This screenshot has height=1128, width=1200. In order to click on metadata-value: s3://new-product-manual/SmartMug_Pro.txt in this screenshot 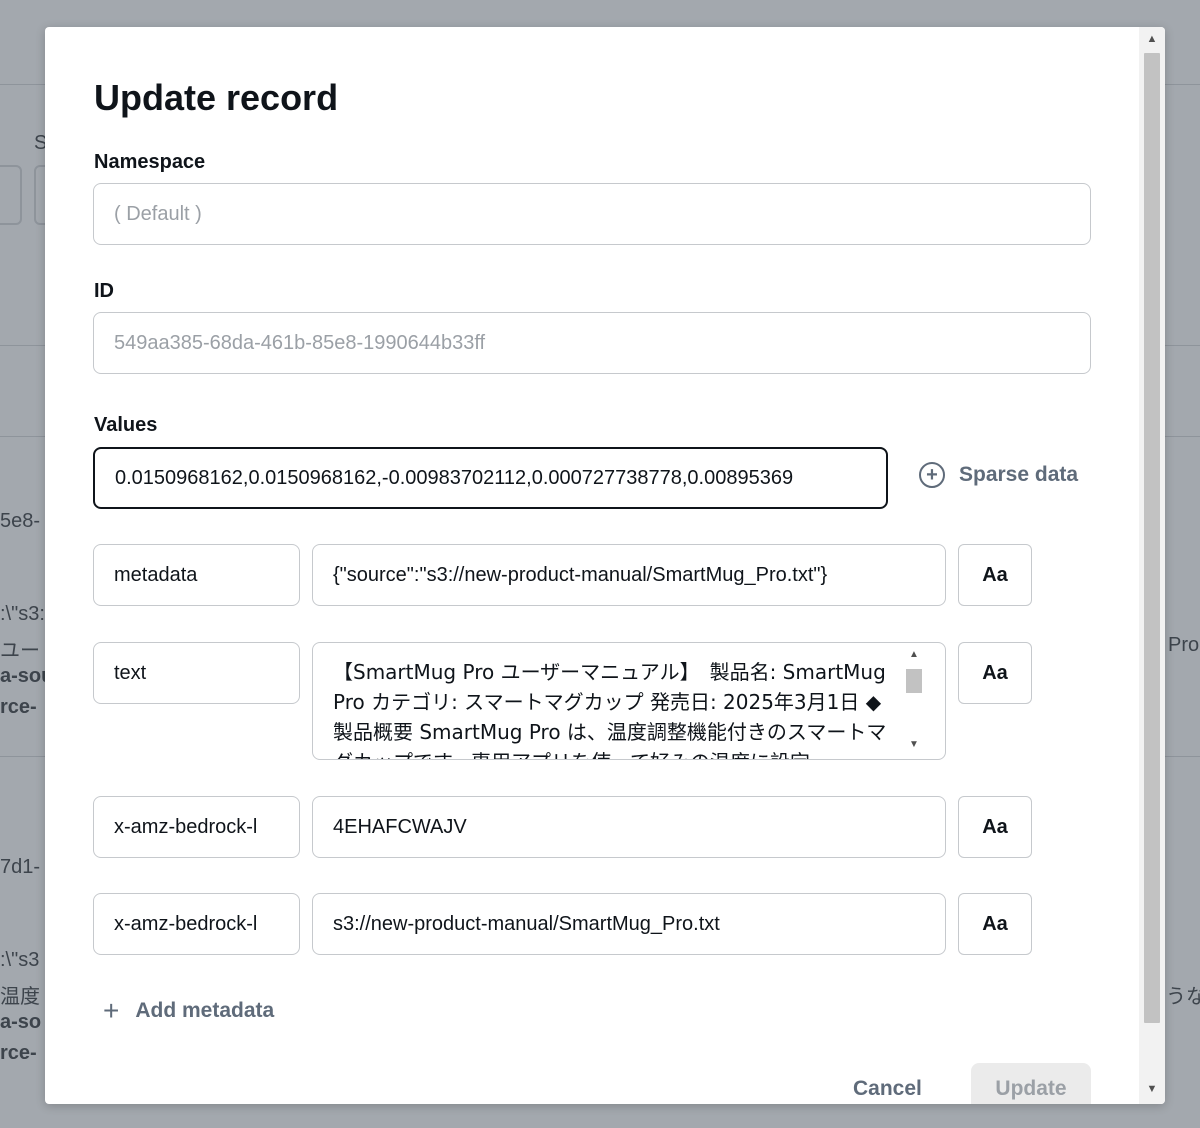, I will do `click(526, 923)`.